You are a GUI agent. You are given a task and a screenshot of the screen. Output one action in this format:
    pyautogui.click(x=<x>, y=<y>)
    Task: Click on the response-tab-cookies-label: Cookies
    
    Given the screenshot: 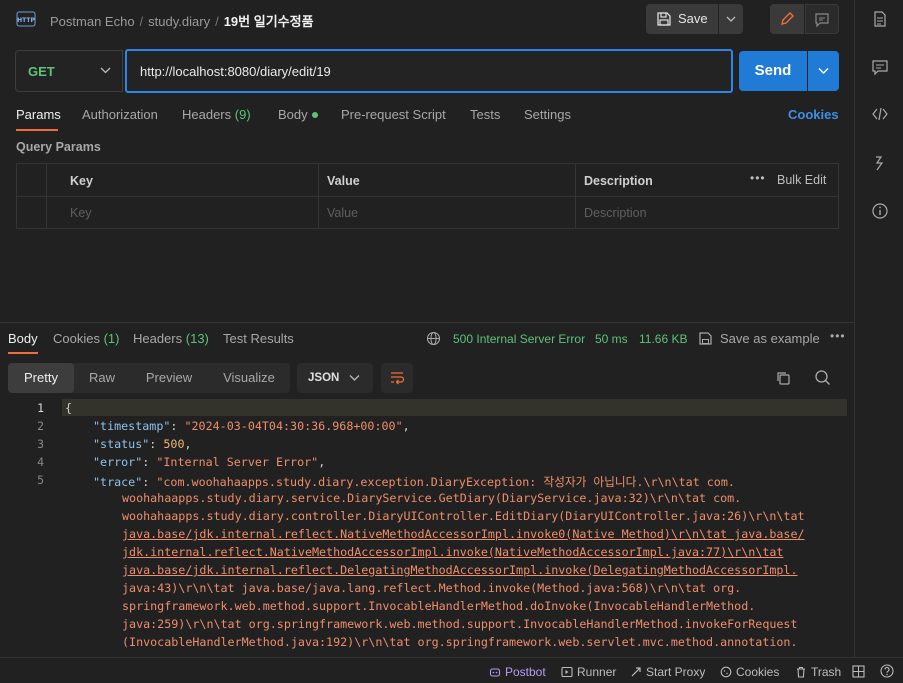 What is the action you would take?
    pyautogui.click(x=76, y=338)
    